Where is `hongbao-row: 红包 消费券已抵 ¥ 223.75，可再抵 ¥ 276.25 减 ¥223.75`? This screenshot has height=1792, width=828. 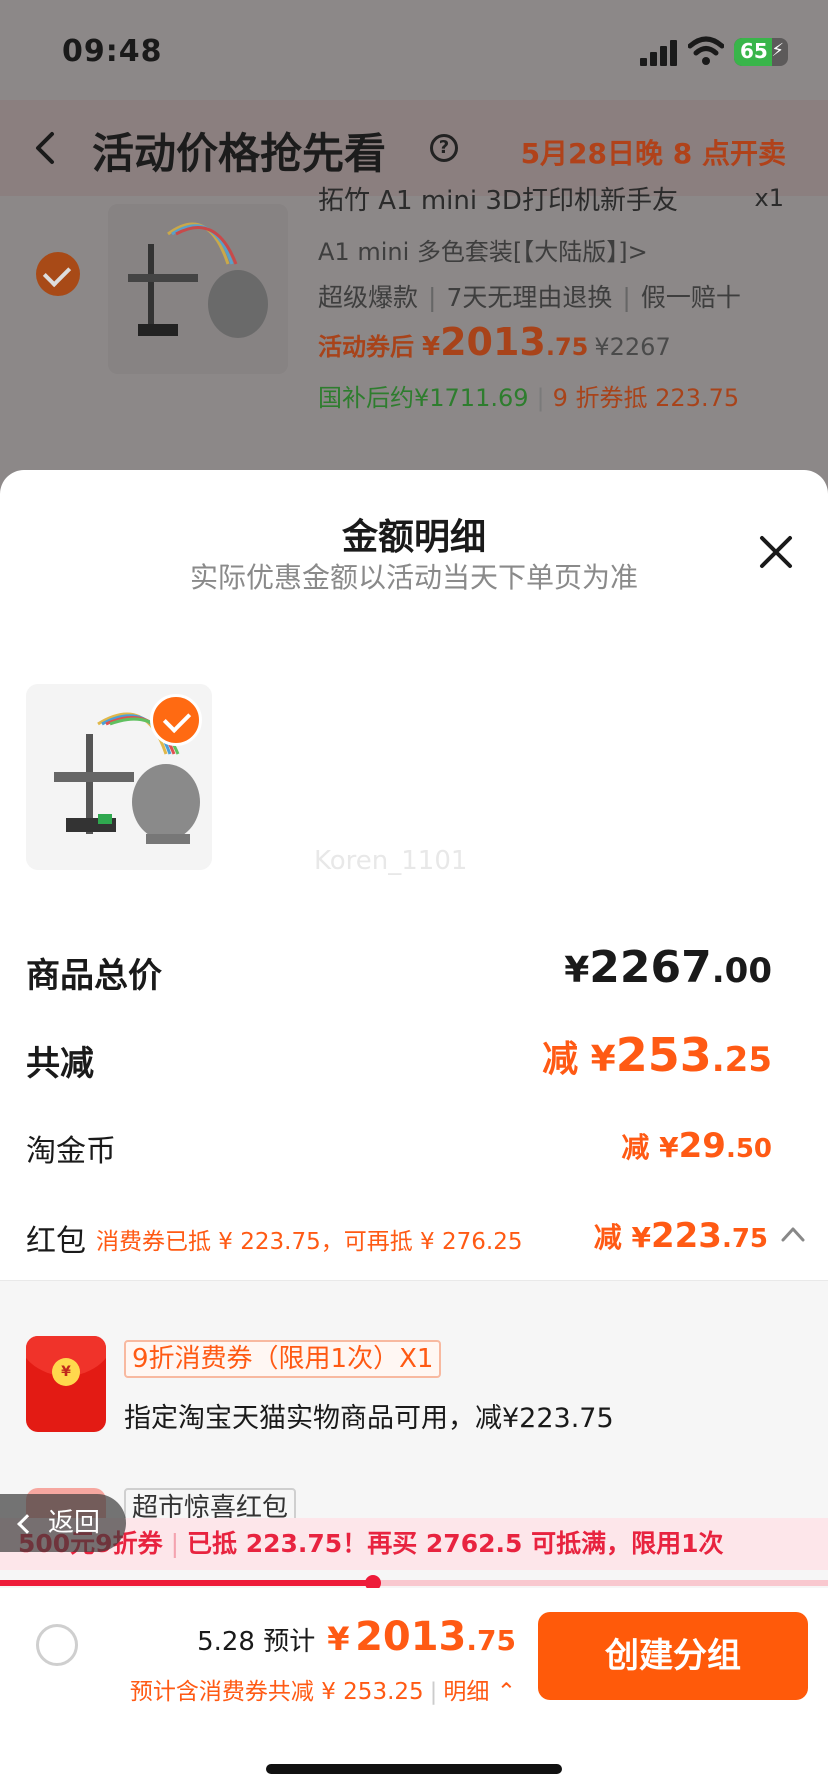 hongbao-row: 红包 消费券已抵 ¥ 223.75，可再抵 ¥ 276.25 减 ¥223.75 is located at coordinates (416, 1241).